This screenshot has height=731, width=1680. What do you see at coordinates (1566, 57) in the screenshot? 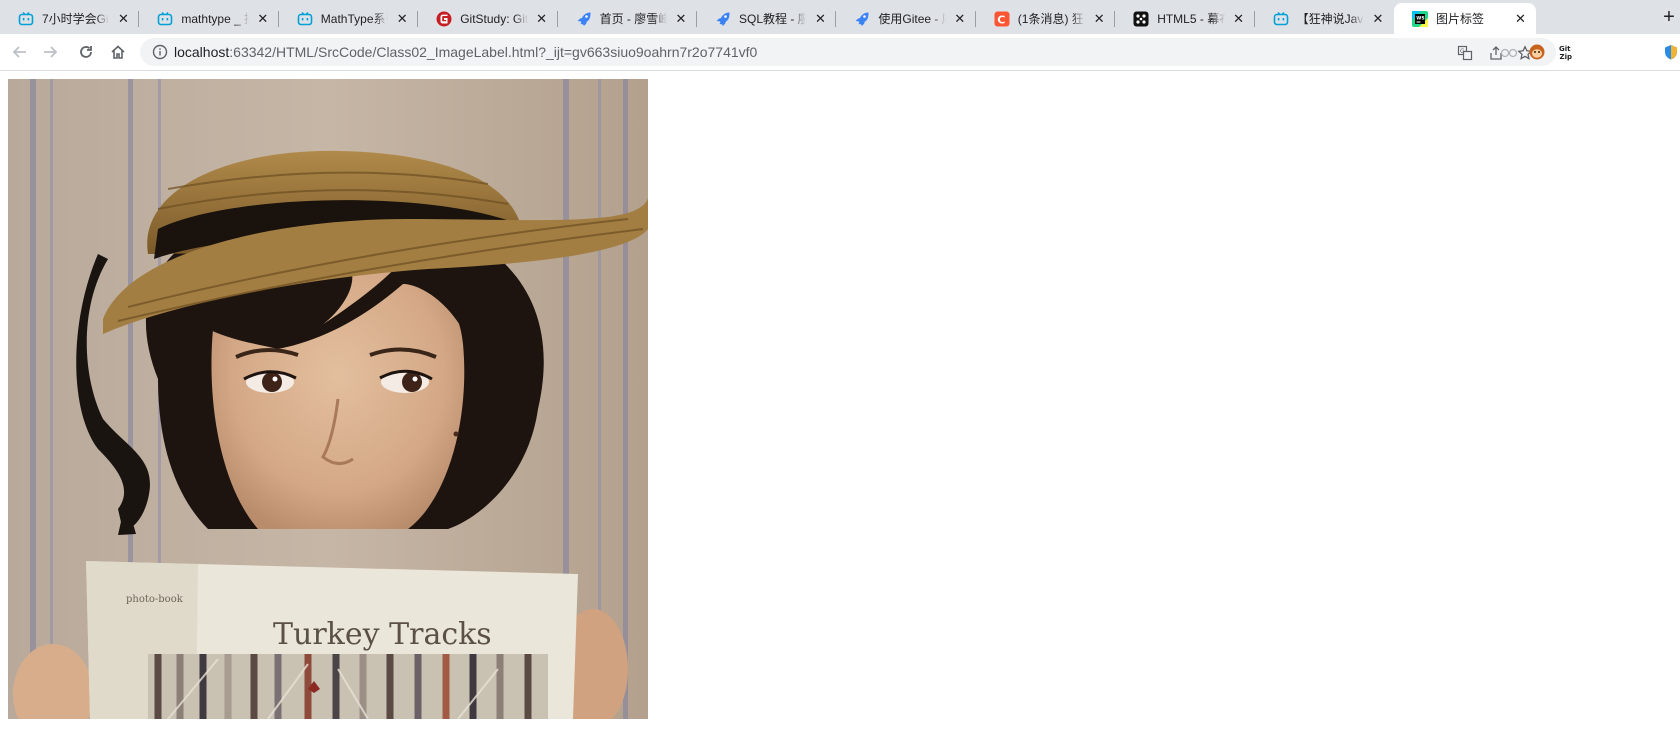
I see `svg-text: Zip` at bounding box center [1566, 57].